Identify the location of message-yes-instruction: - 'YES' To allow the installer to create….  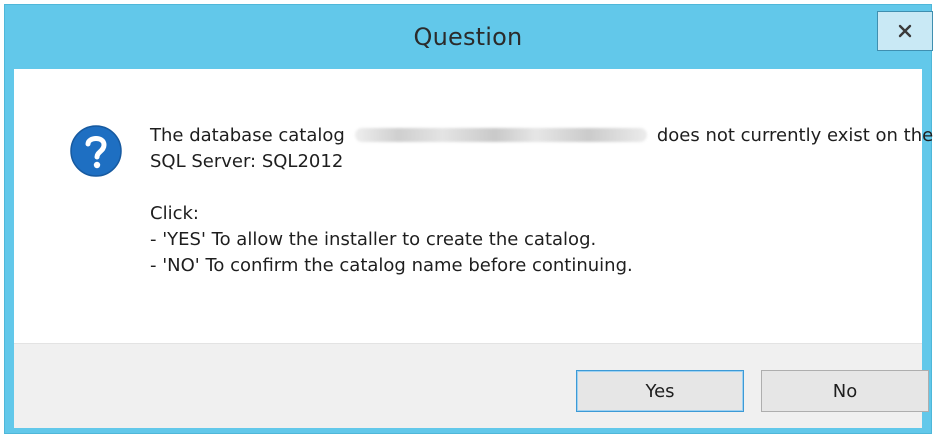
(373, 239).